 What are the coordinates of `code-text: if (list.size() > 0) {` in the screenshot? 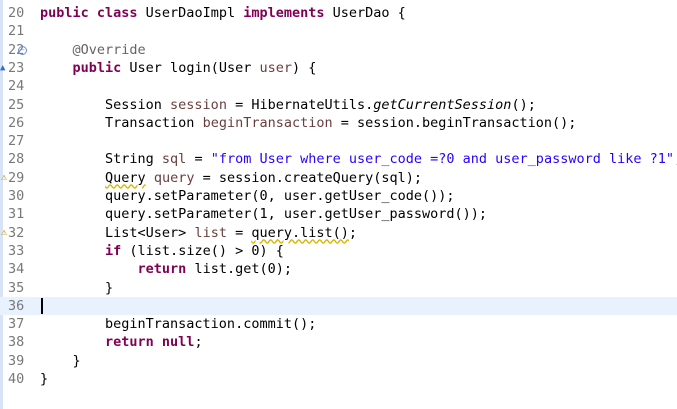 It's located at (162, 251).